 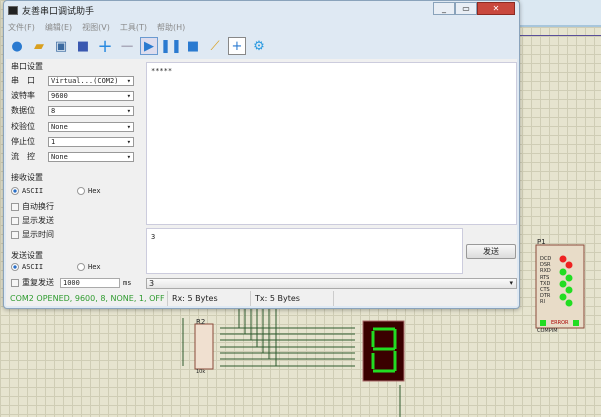 What do you see at coordinates (61, 46) in the screenshot?
I see `save-icon: ▣` at bounding box center [61, 46].